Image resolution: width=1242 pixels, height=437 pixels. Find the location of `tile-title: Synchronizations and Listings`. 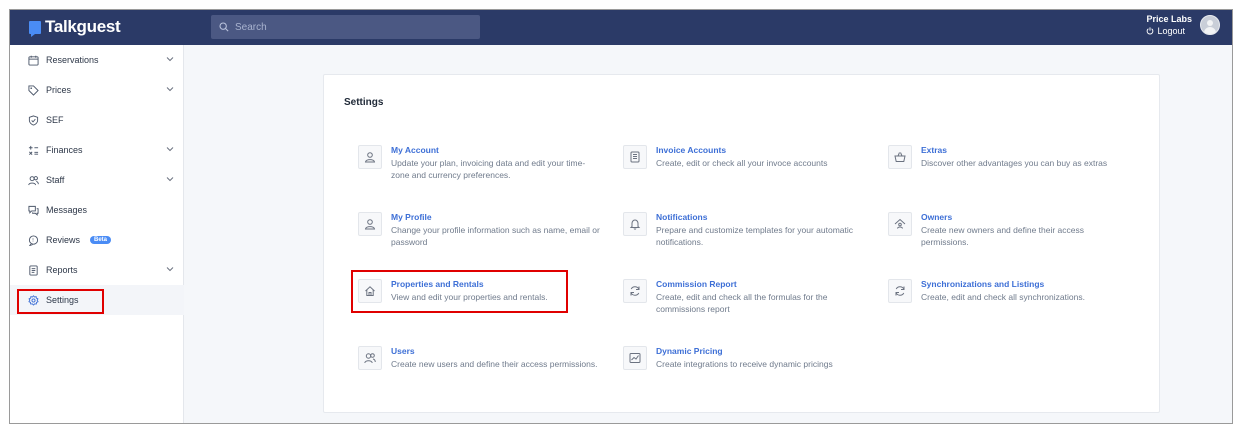

tile-title: Synchronizations and Listings is located at coordinates (1003, 284).